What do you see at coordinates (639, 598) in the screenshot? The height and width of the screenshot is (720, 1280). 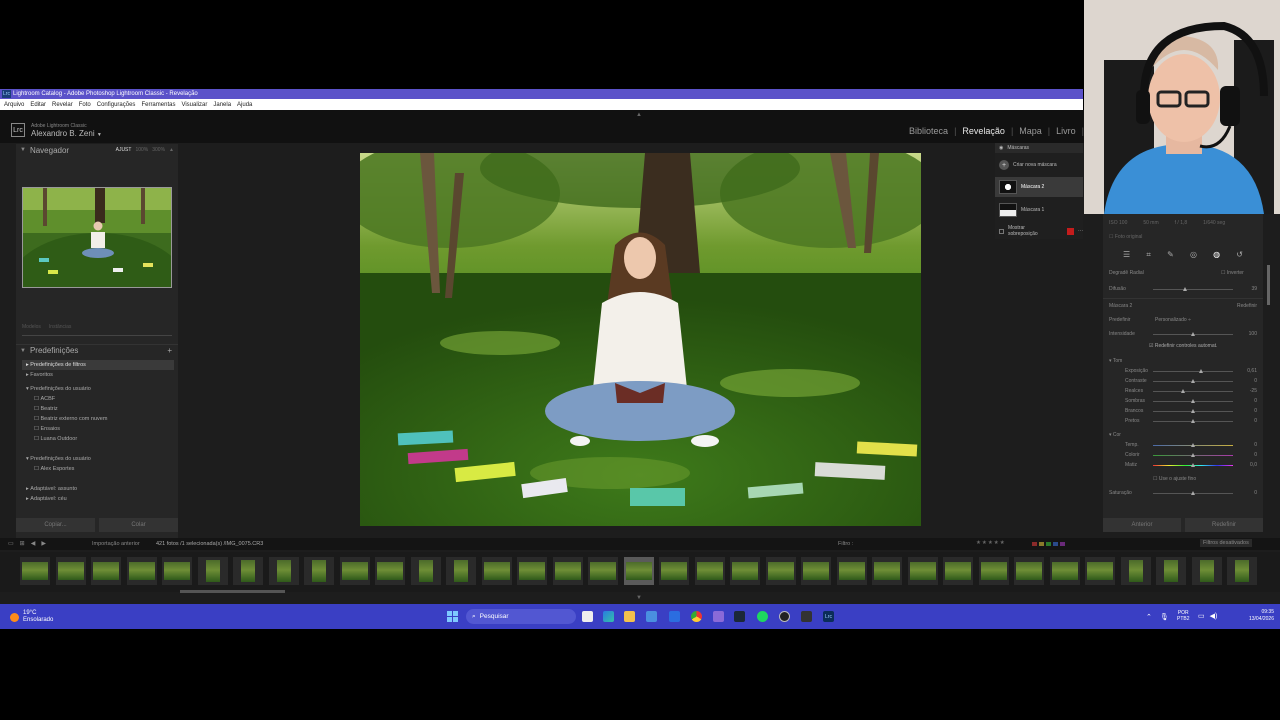 I see `collapse-bottom-icon: ▼` at bounding box center [639, 598].